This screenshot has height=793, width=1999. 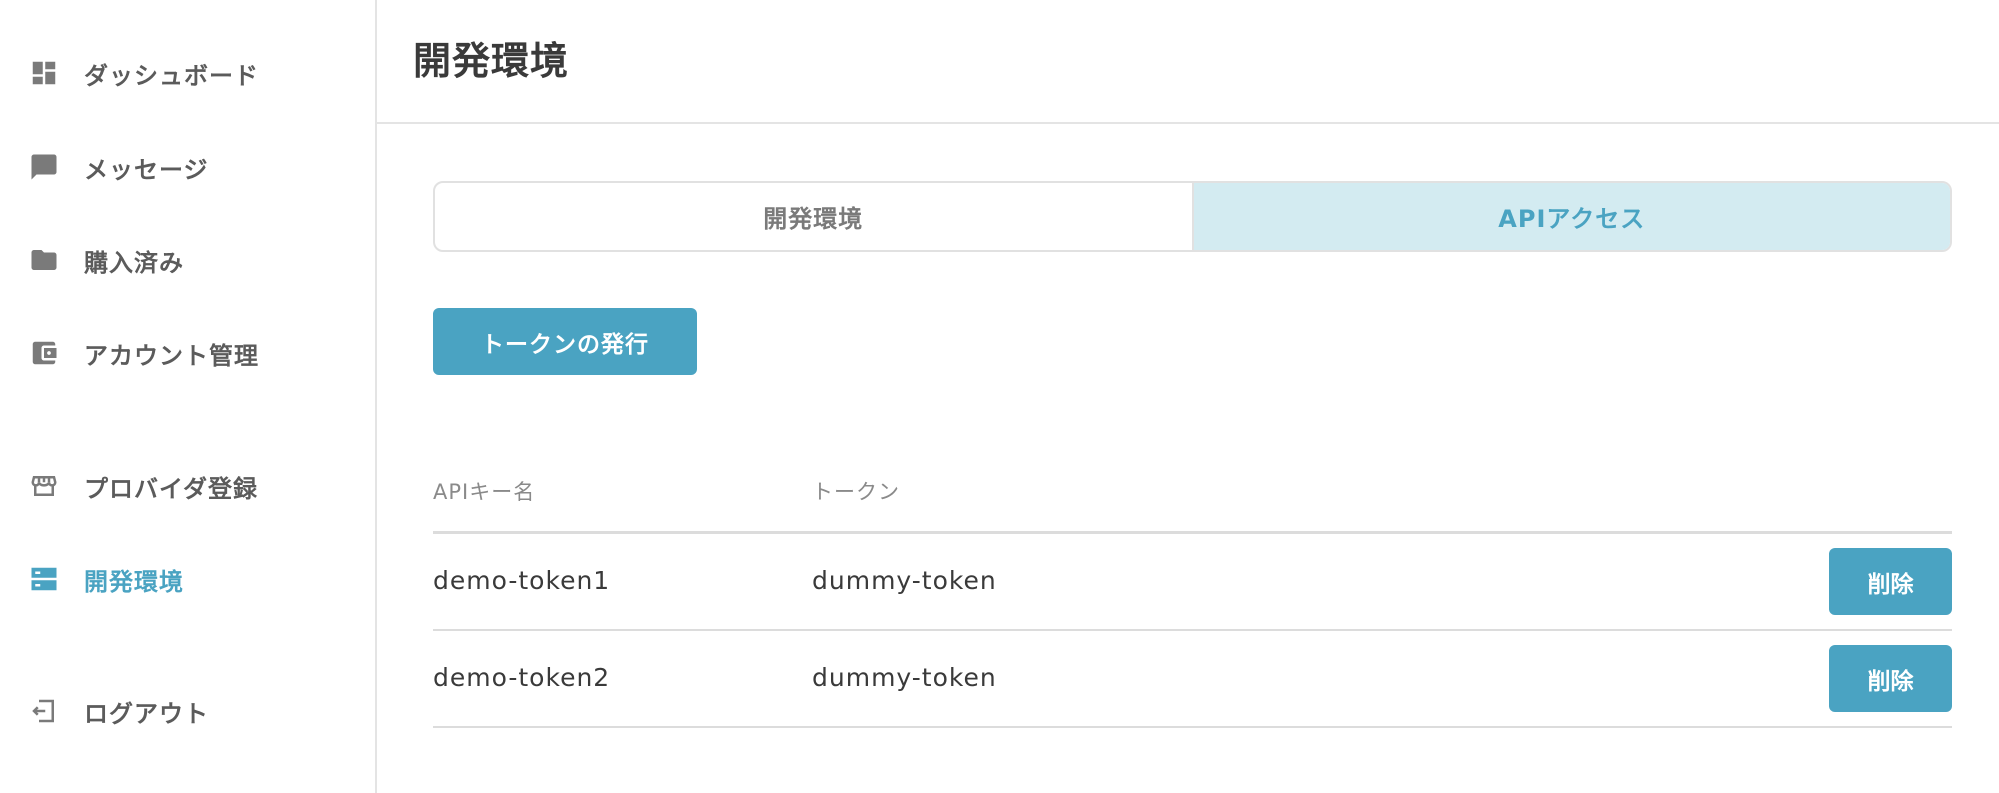 I want to click on table-row: demo-token1 dummy-token 削除, so click(x=1192, y=582).